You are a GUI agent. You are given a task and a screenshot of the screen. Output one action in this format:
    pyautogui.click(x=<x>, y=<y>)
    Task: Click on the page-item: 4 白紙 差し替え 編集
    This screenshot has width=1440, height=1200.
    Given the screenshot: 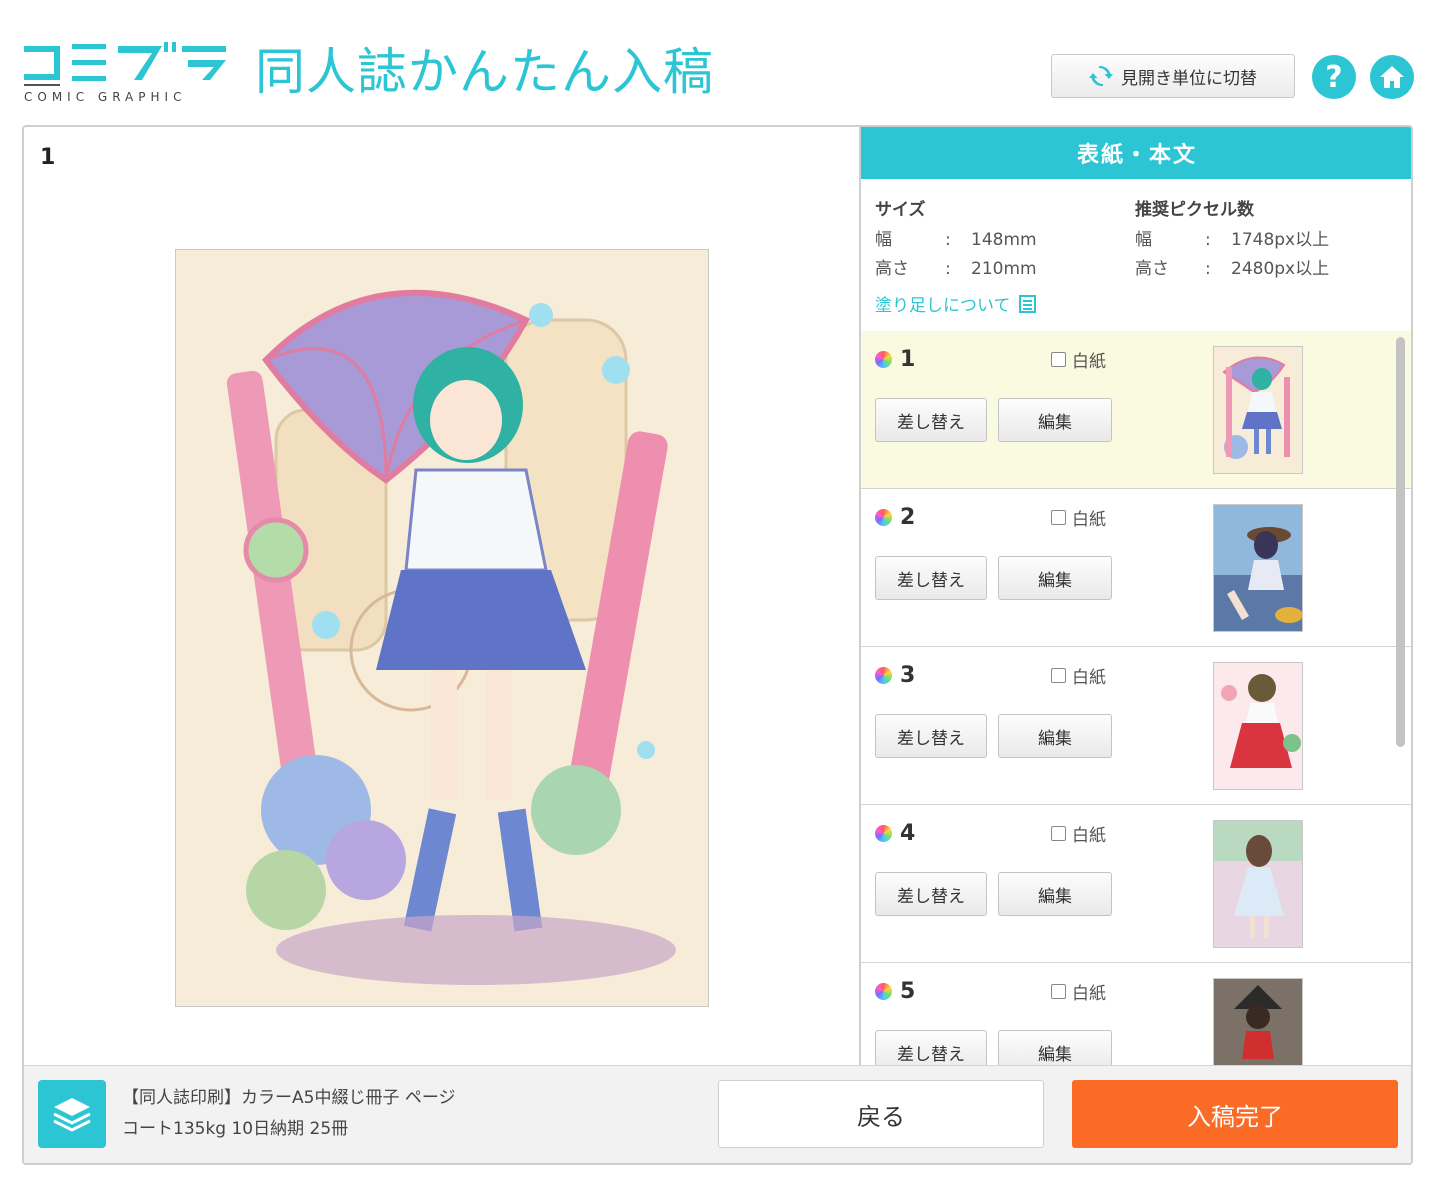 What is the action you would take?
    pyautogui.click(x=1136, y=884)
    